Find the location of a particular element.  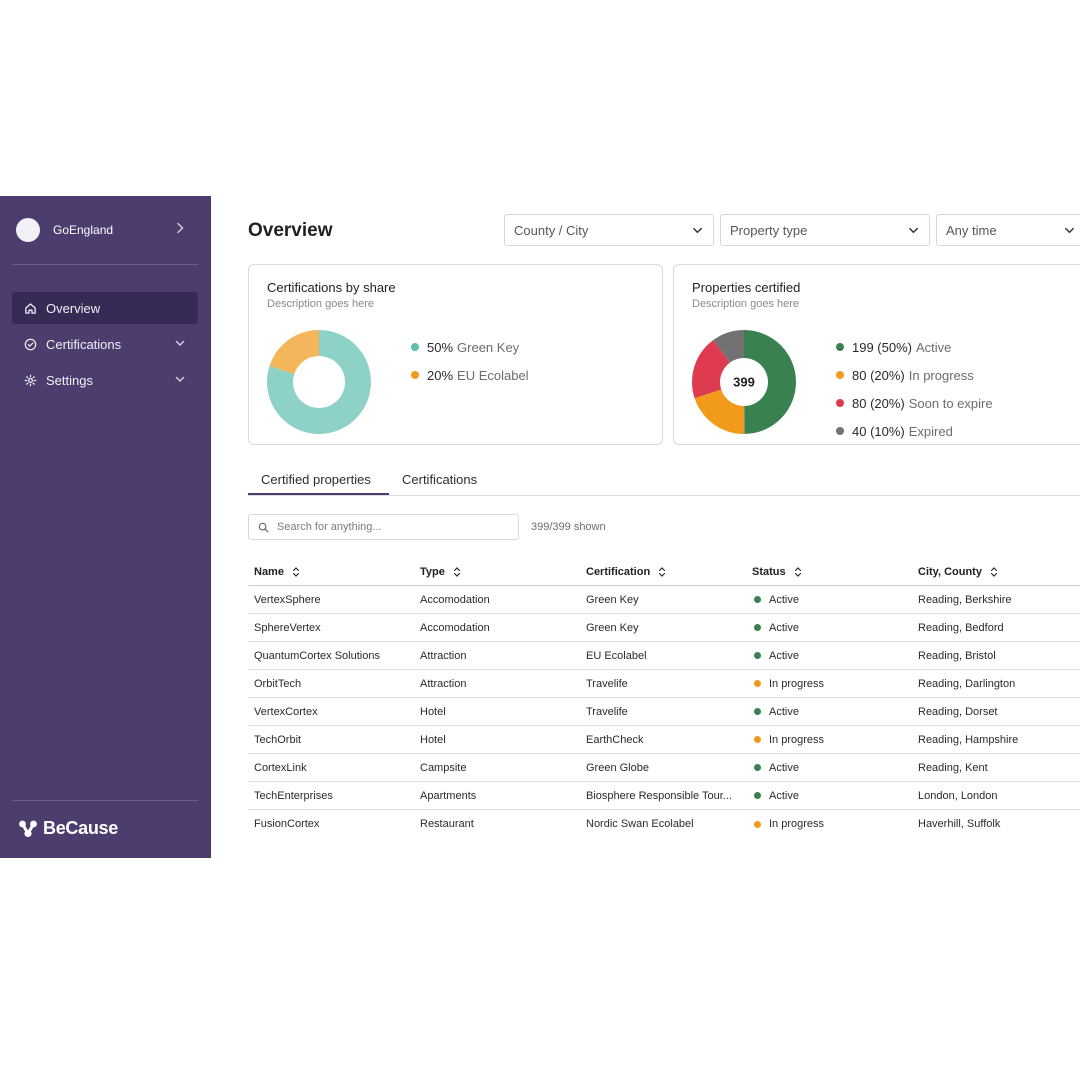

cell-name: VertexCortex is located at coordinates (286, 711).